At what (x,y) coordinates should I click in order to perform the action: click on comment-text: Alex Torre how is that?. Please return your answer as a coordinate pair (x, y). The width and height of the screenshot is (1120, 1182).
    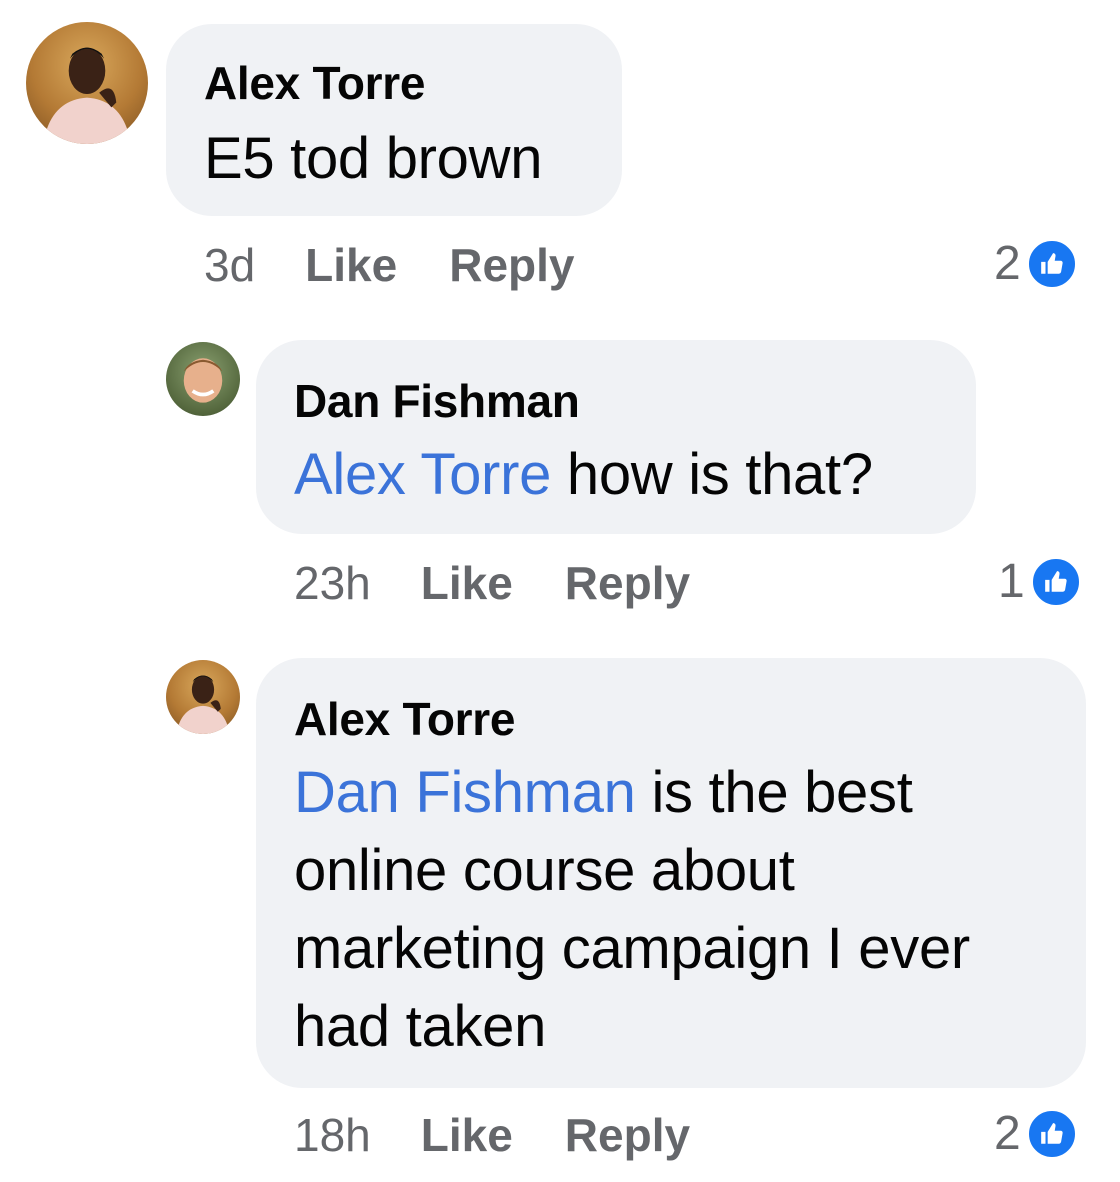
    Looking at the image, I should click on (583, 475).